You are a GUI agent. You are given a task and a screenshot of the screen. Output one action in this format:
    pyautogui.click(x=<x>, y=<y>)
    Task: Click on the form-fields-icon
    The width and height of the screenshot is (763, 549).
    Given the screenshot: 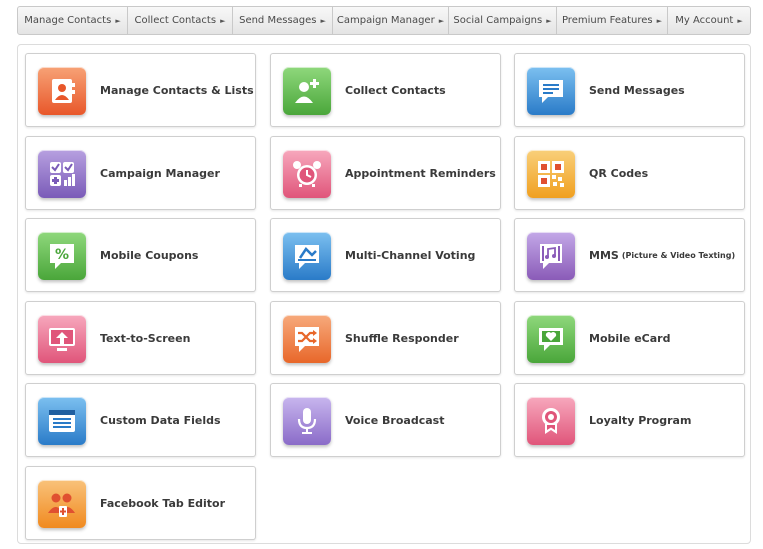 What is the action you would take?
    pyautogui.click(x=62, y=421)
    